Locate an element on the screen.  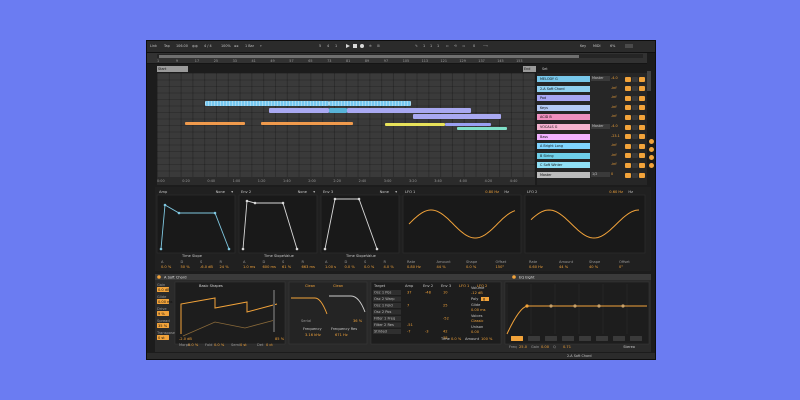
arrangement-scrollbar is located at coordinates (649, 81).